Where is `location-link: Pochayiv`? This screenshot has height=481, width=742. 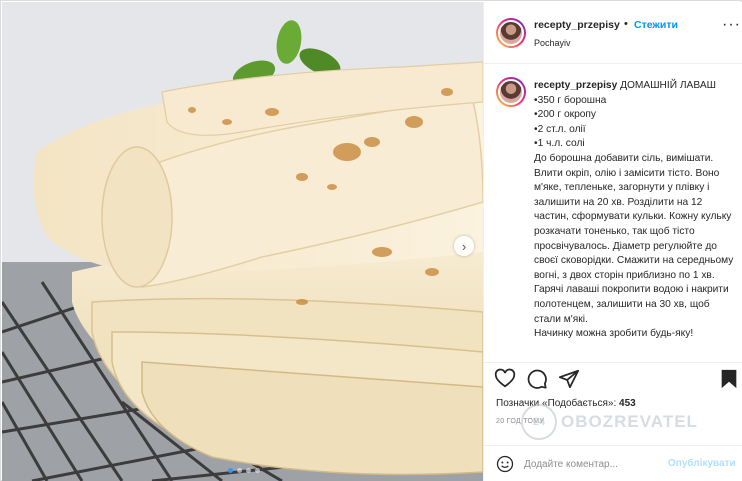
location-link: Pochayiv is located at coordinates (552, 43).